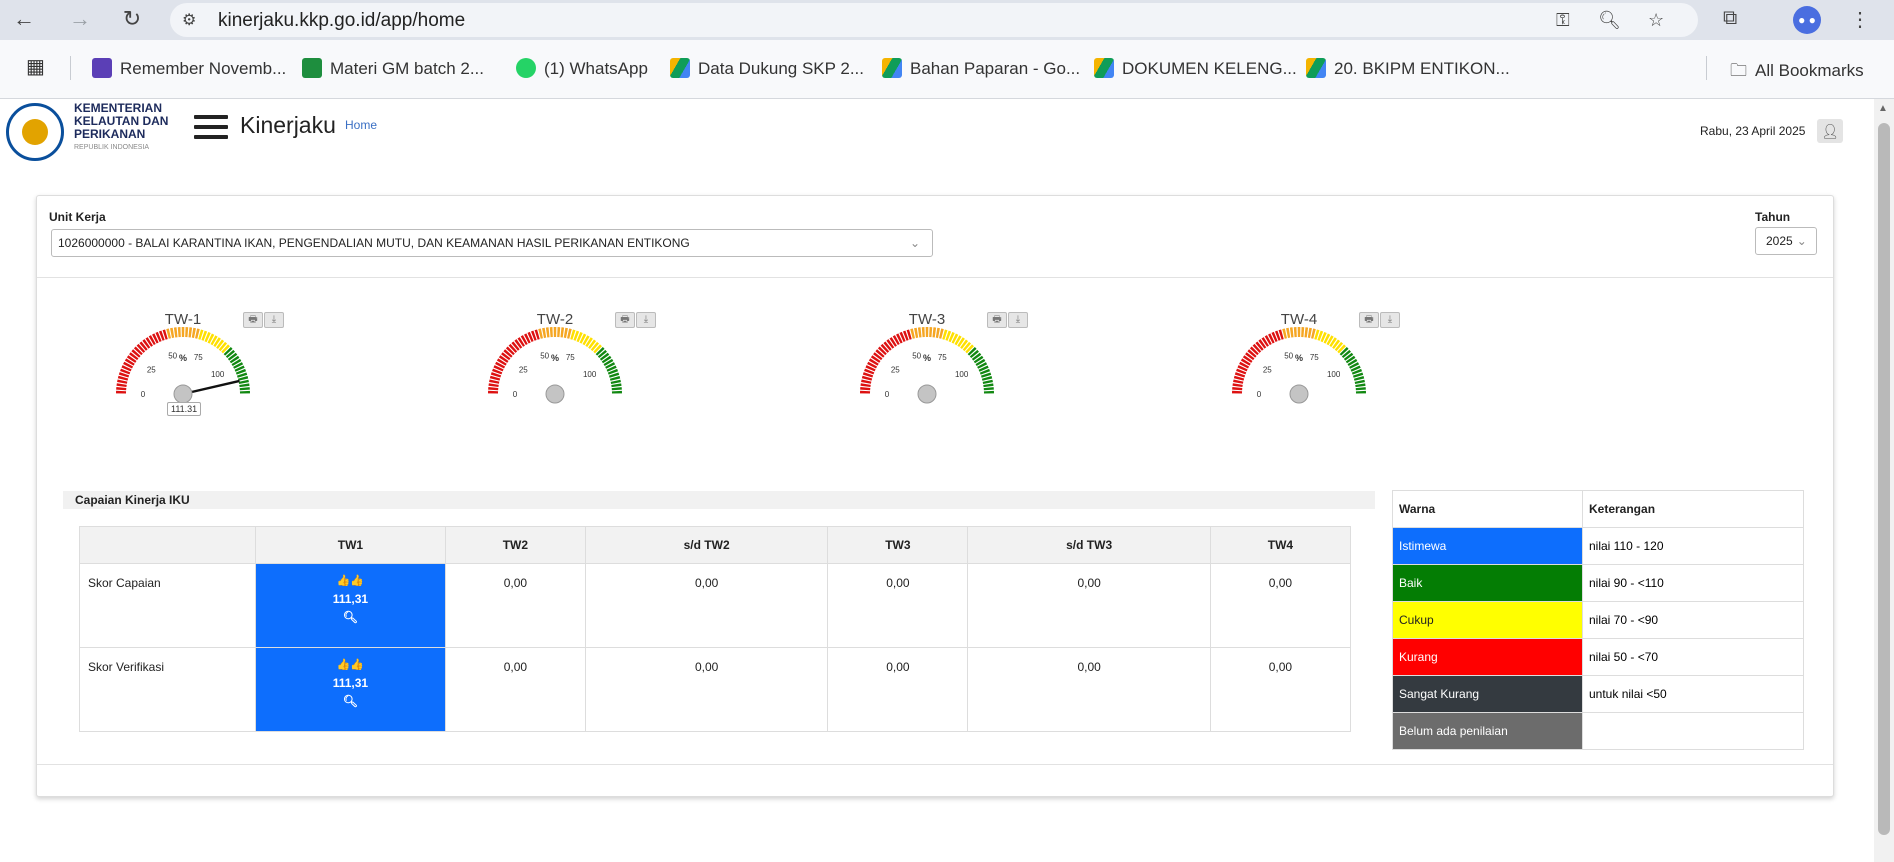 The image size is (1894, 862). Describe the element at coordinates (1598, 583) in the screenshot. I see `legend-row: Baik nilai 90 - <110` at that location.